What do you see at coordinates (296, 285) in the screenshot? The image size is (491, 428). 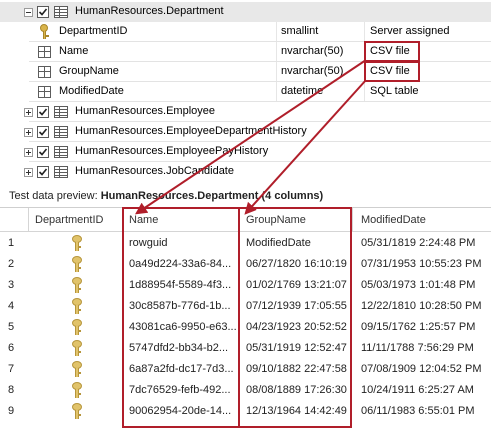 I see `groupname-cell: 01/02/1769 13:21:07` at bounding box center [296, 285].